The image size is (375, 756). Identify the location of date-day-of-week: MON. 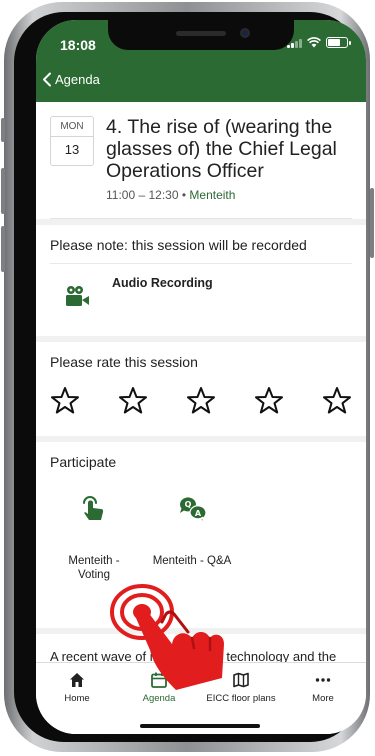
(72, 127).